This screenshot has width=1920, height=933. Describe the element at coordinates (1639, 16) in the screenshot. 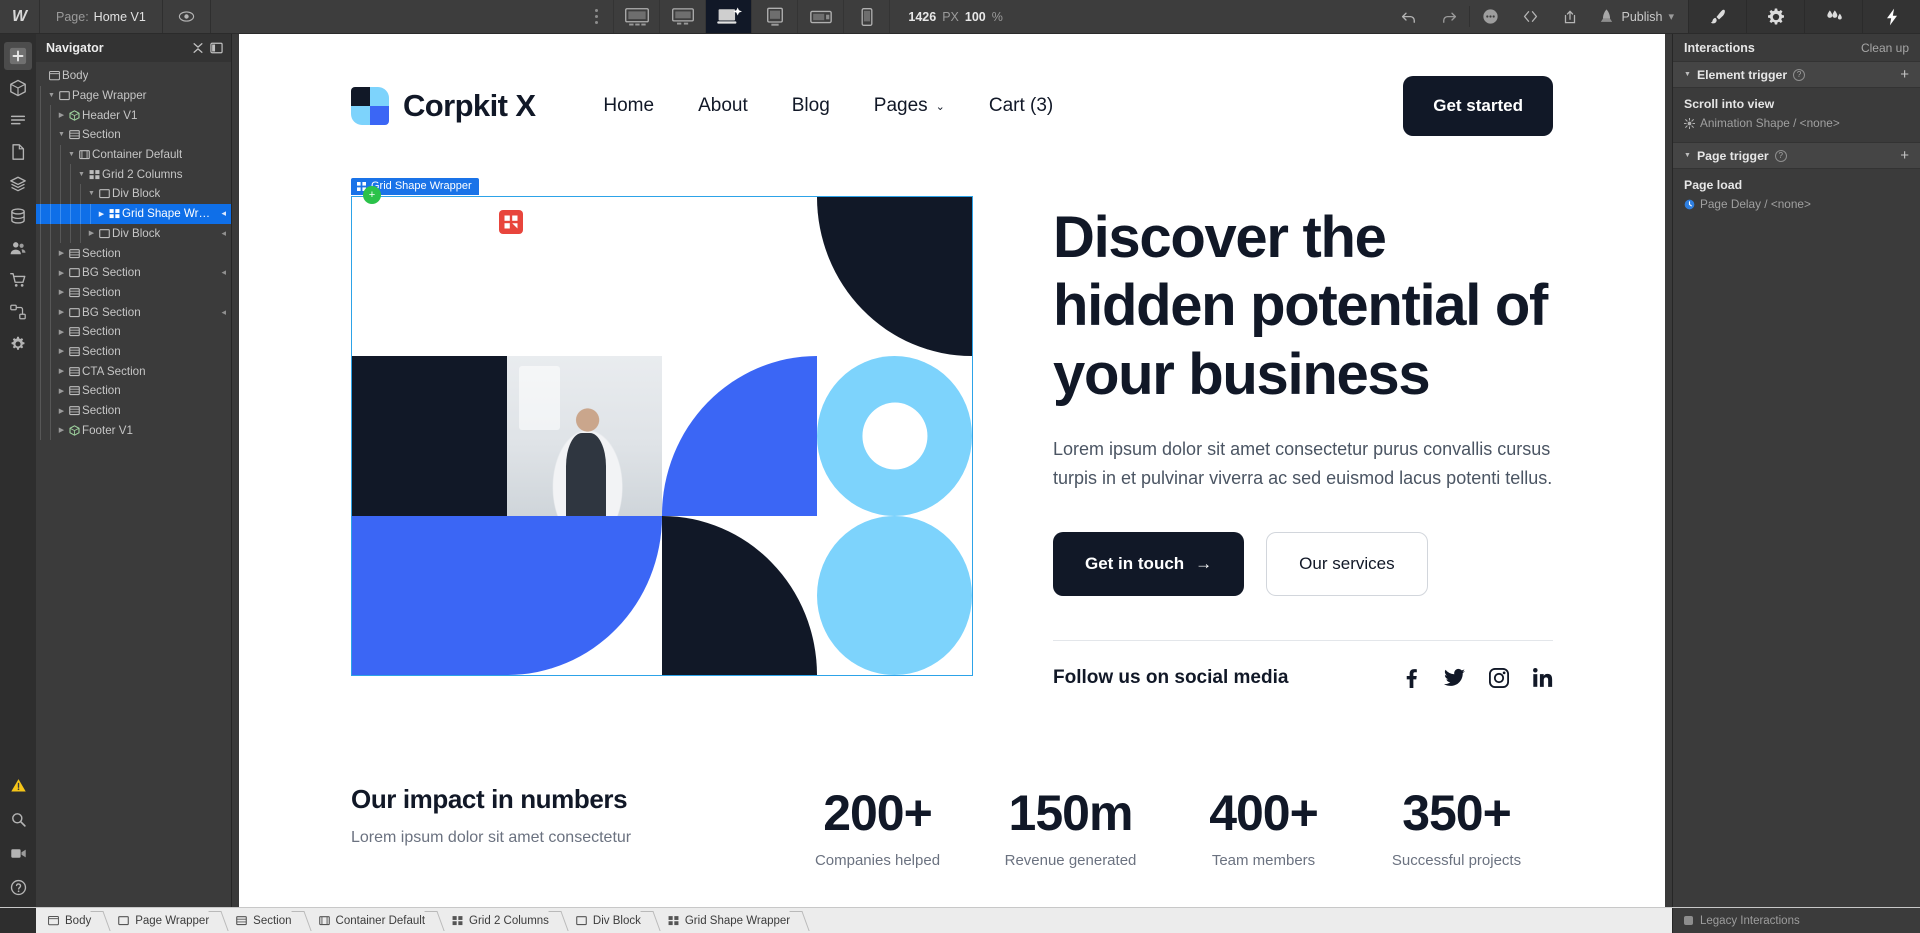

I see `publish-button: Publish ▾` at that location.